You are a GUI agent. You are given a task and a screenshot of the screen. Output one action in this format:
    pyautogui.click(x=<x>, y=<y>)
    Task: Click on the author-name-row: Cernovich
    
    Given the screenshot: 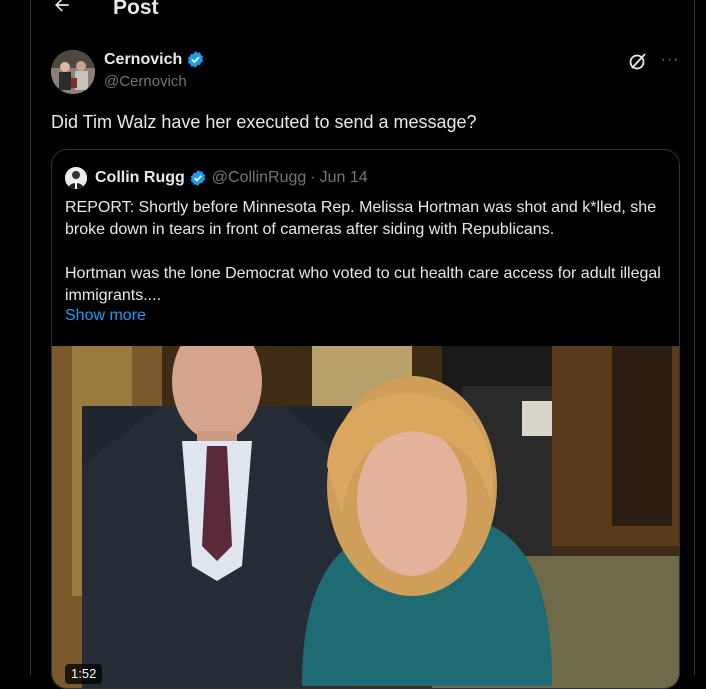 What is the action you would take?
    pyautogui.click(x=154, y=59)
    